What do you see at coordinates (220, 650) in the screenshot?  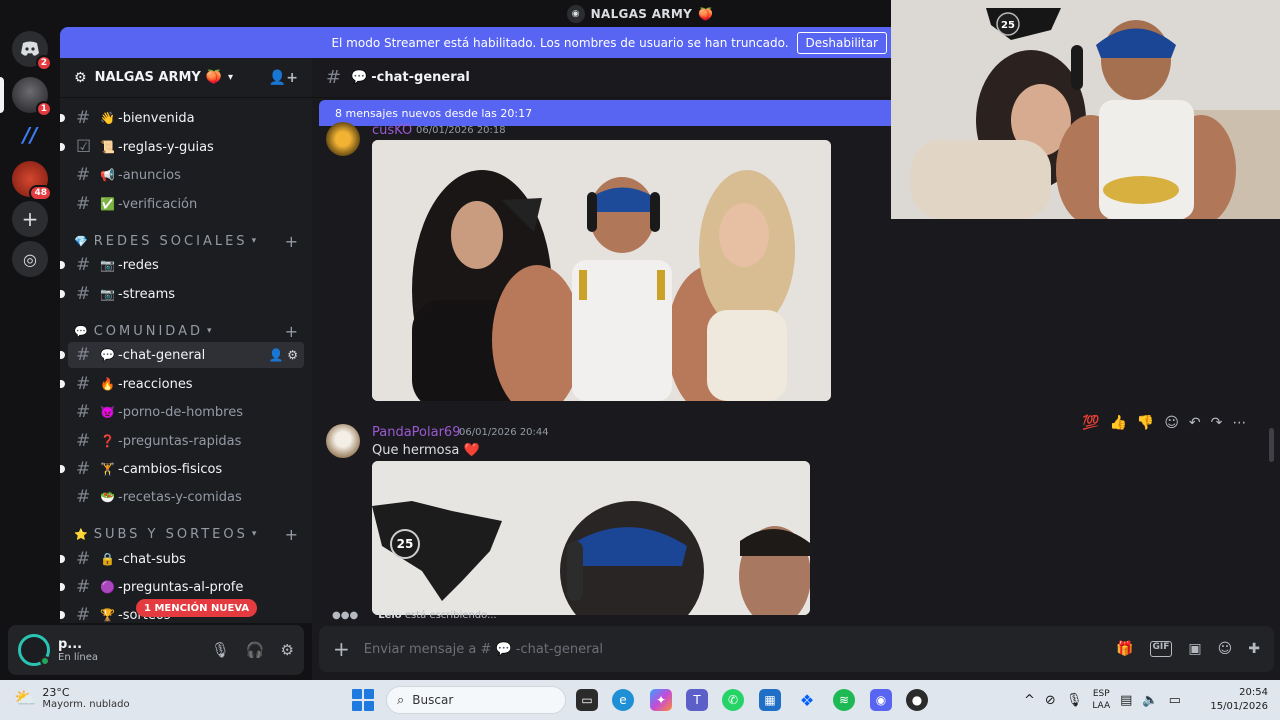 I see `microphone-icon: 🎙` at bounding box center [220, 650].